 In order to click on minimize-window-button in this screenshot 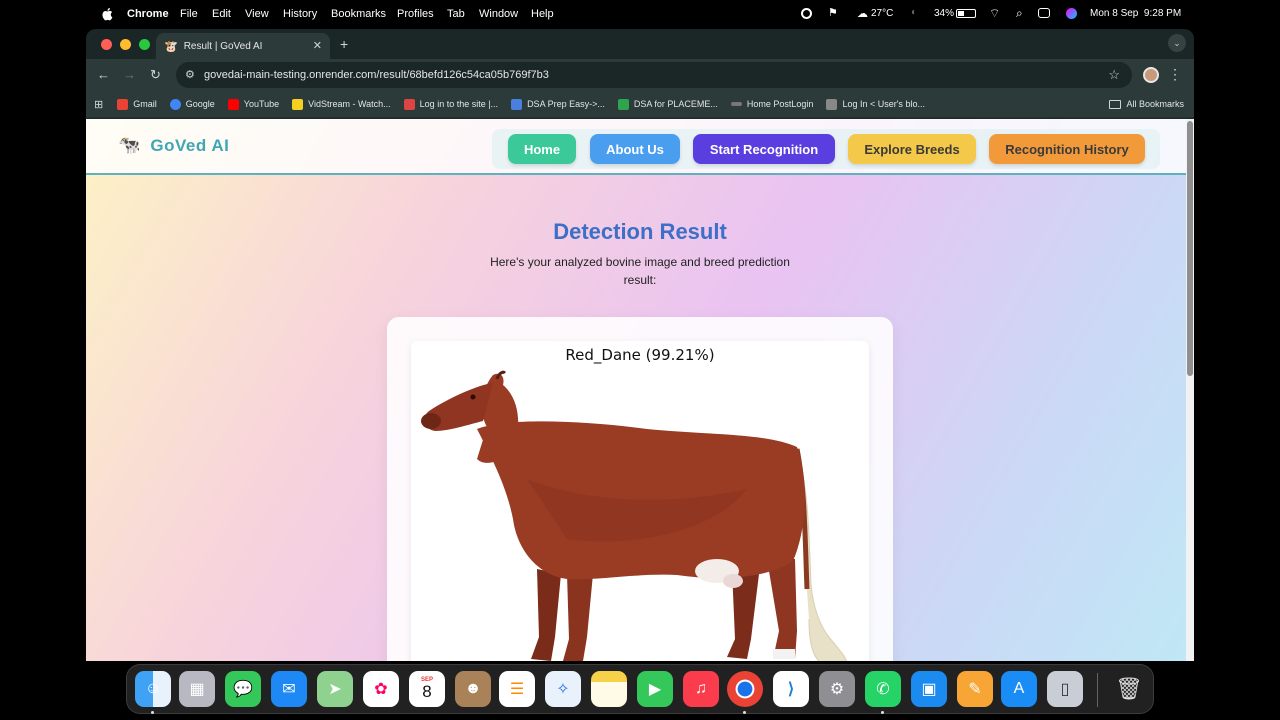, I will do `click(125, 44)`.